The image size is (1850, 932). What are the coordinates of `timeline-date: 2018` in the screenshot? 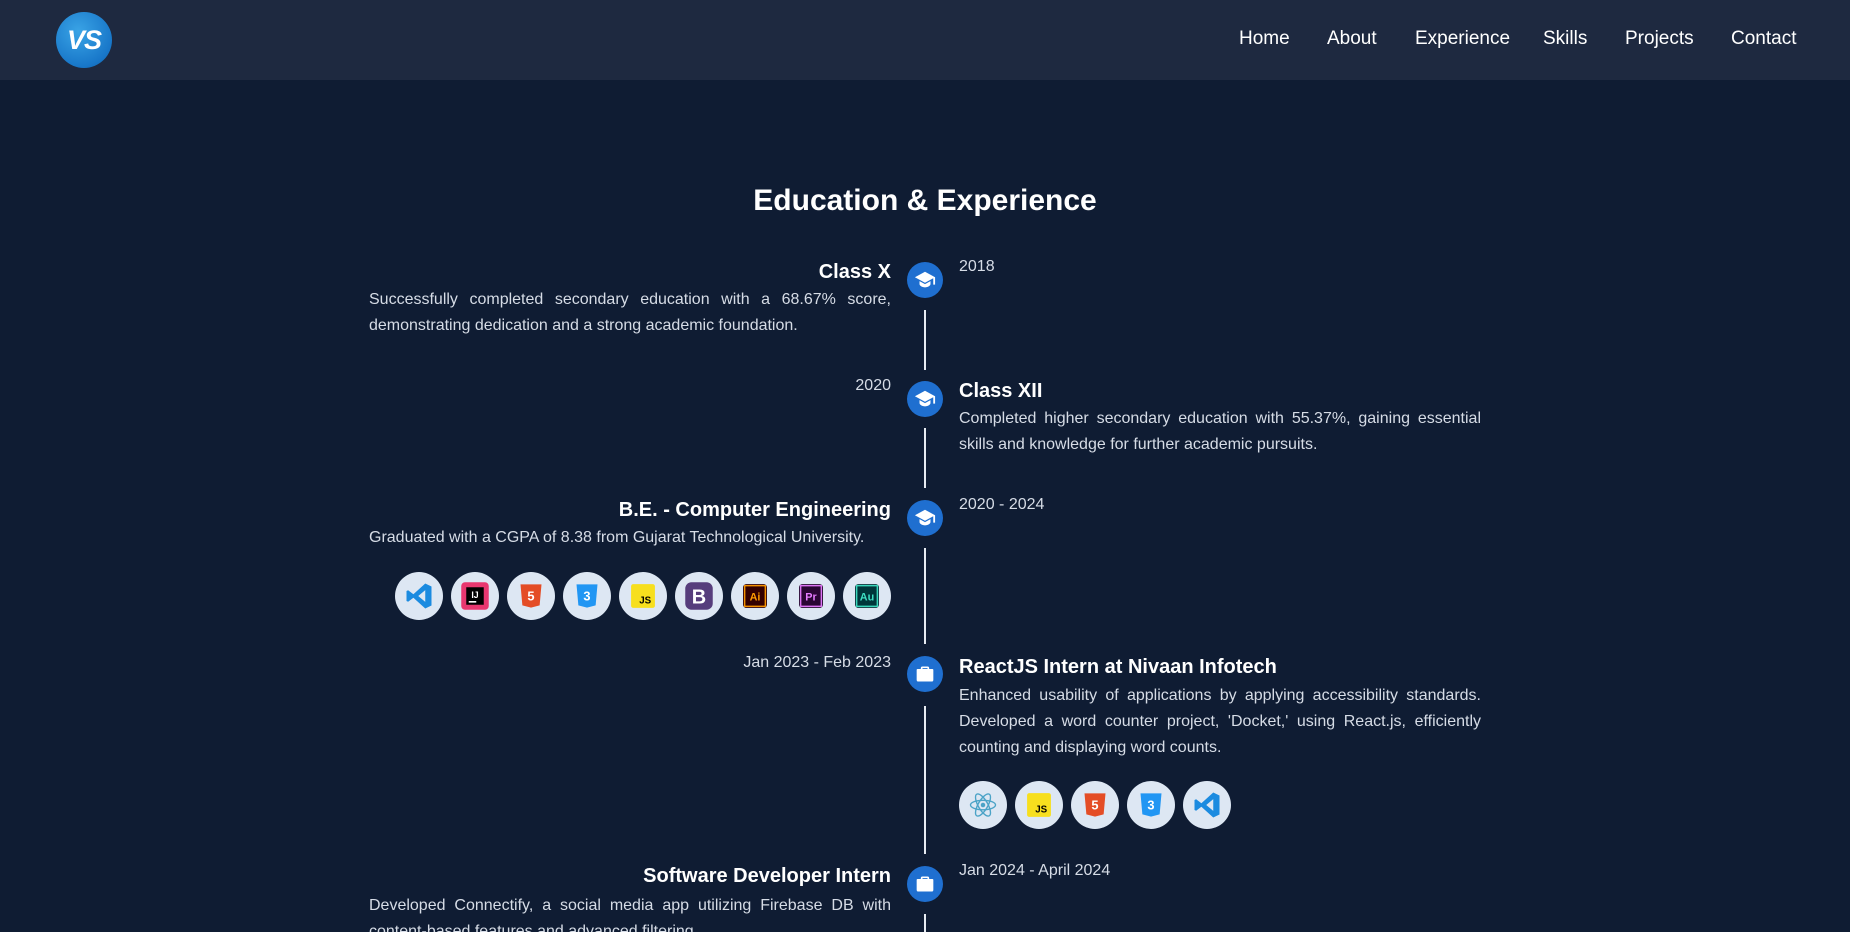 It's located at (977, 266).